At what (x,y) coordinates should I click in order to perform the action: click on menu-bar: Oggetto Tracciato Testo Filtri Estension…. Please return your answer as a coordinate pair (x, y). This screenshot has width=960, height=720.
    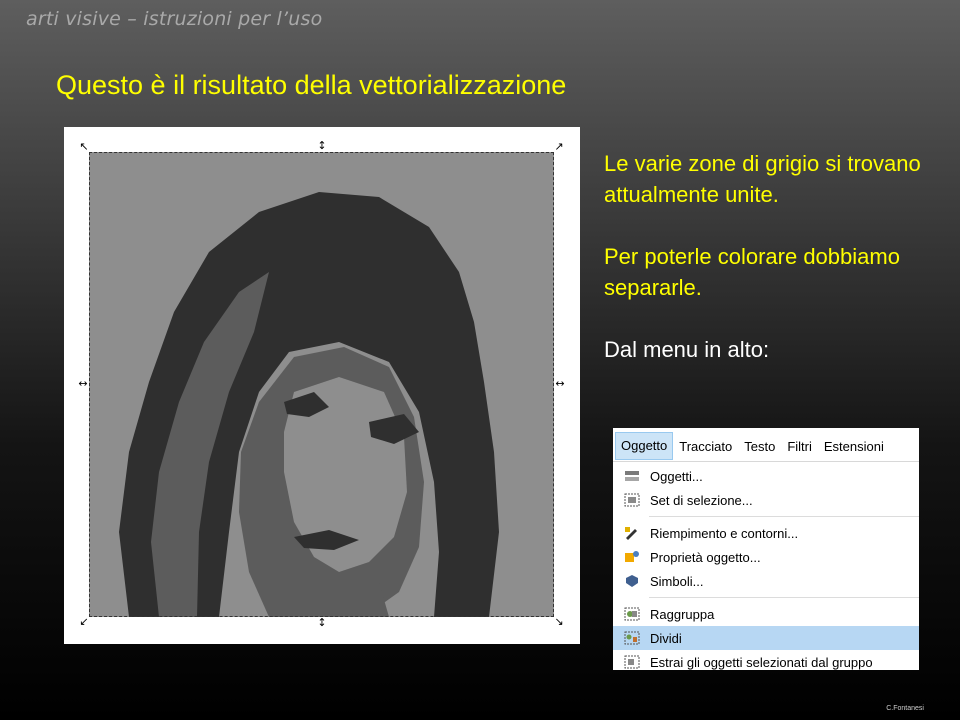
    Looking at the image, I should click on (766, 445).